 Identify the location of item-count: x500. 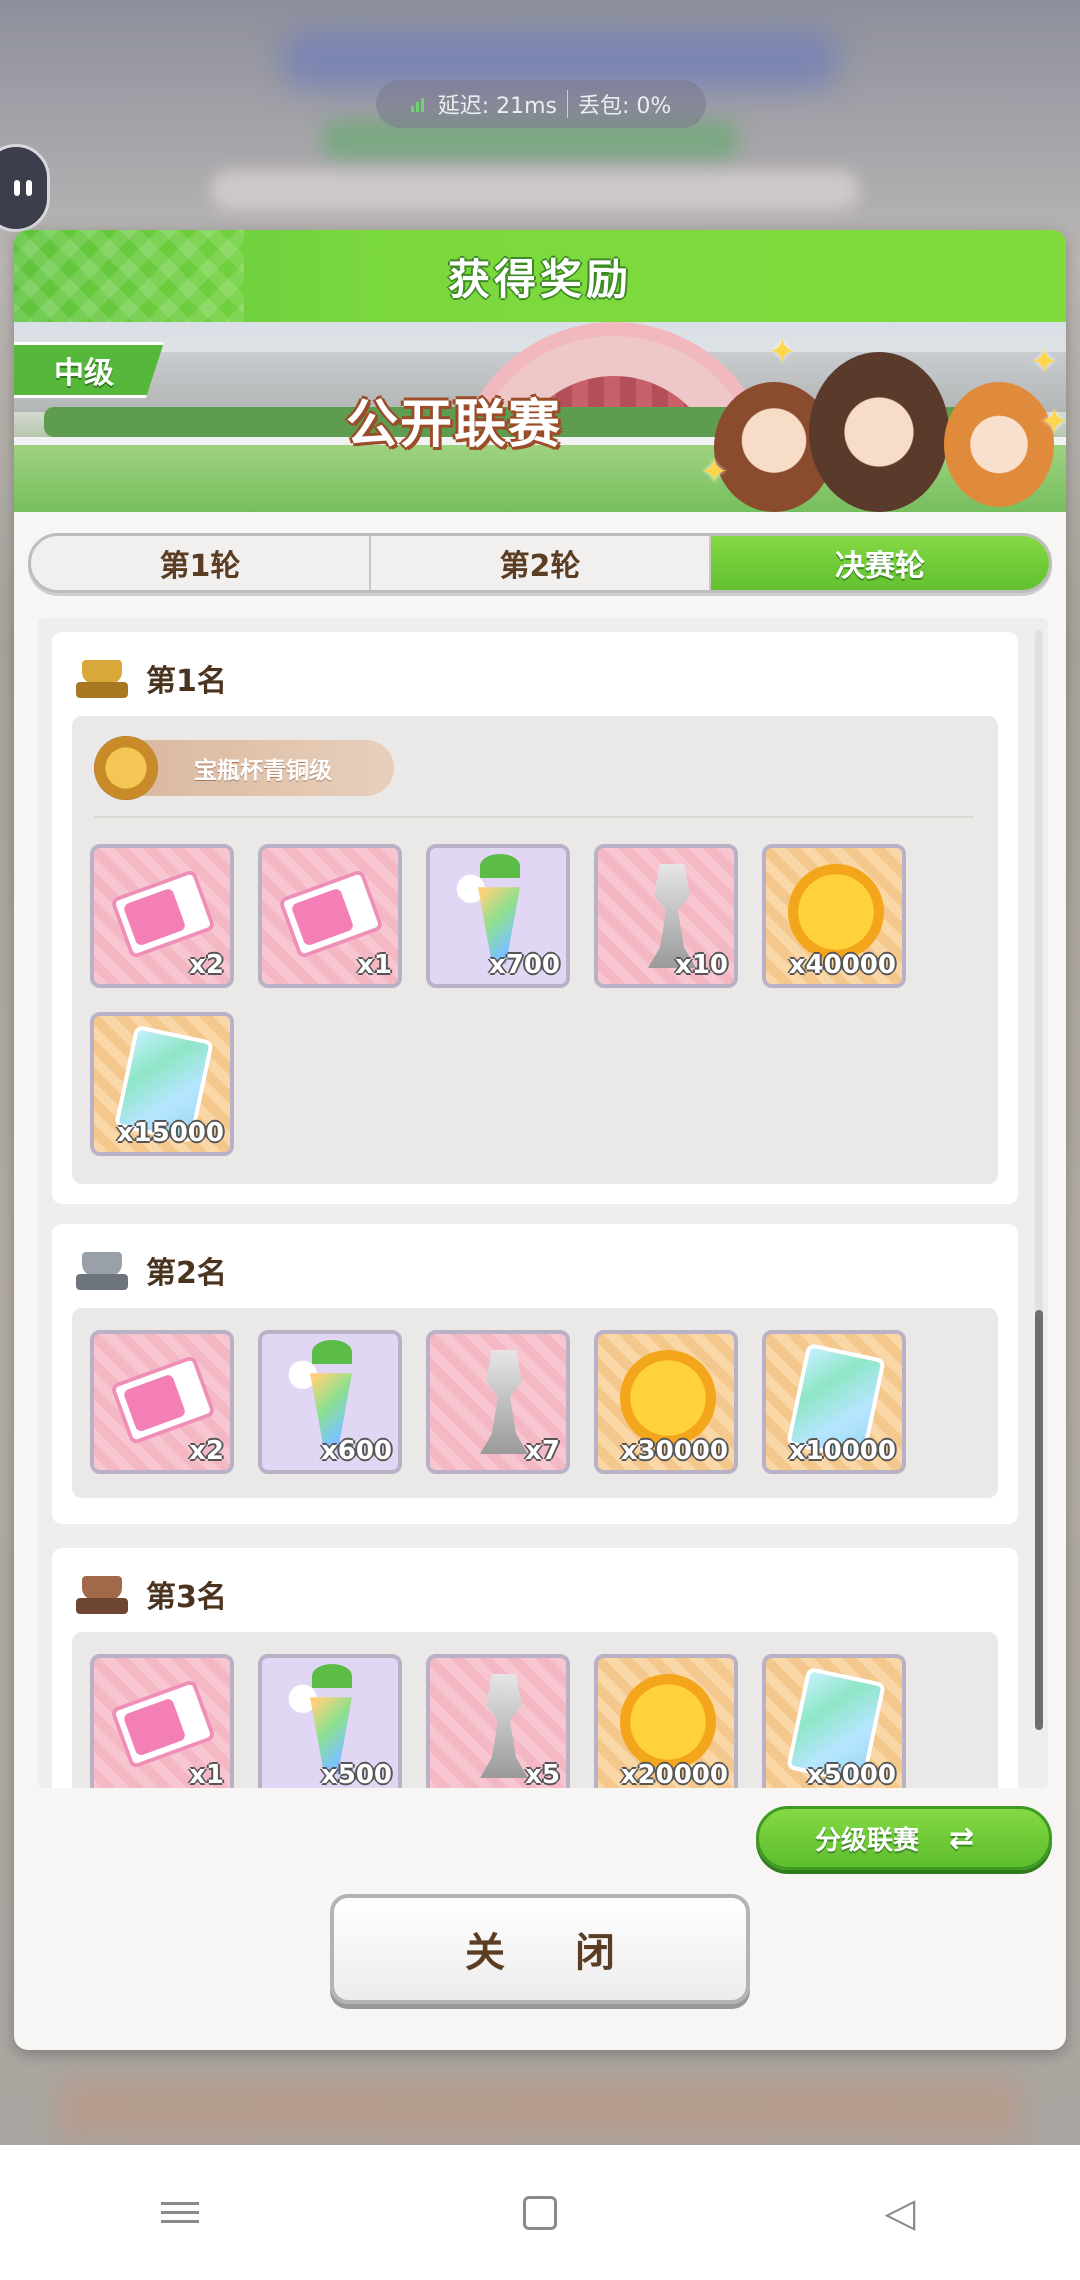
(356, 1774).